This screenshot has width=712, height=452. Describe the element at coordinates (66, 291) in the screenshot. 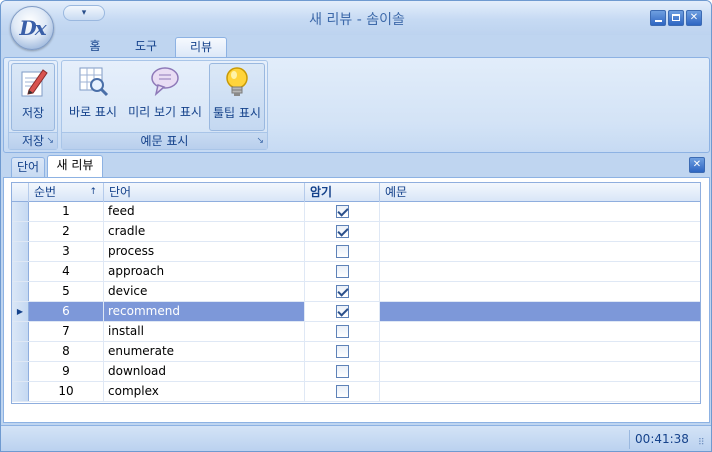

I see `row-number-cell: 5` at that location.